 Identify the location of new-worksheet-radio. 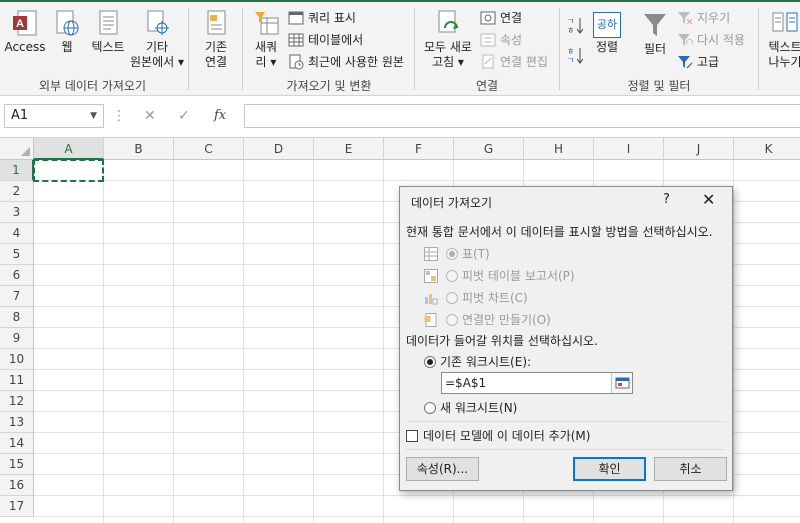
(430, 407).